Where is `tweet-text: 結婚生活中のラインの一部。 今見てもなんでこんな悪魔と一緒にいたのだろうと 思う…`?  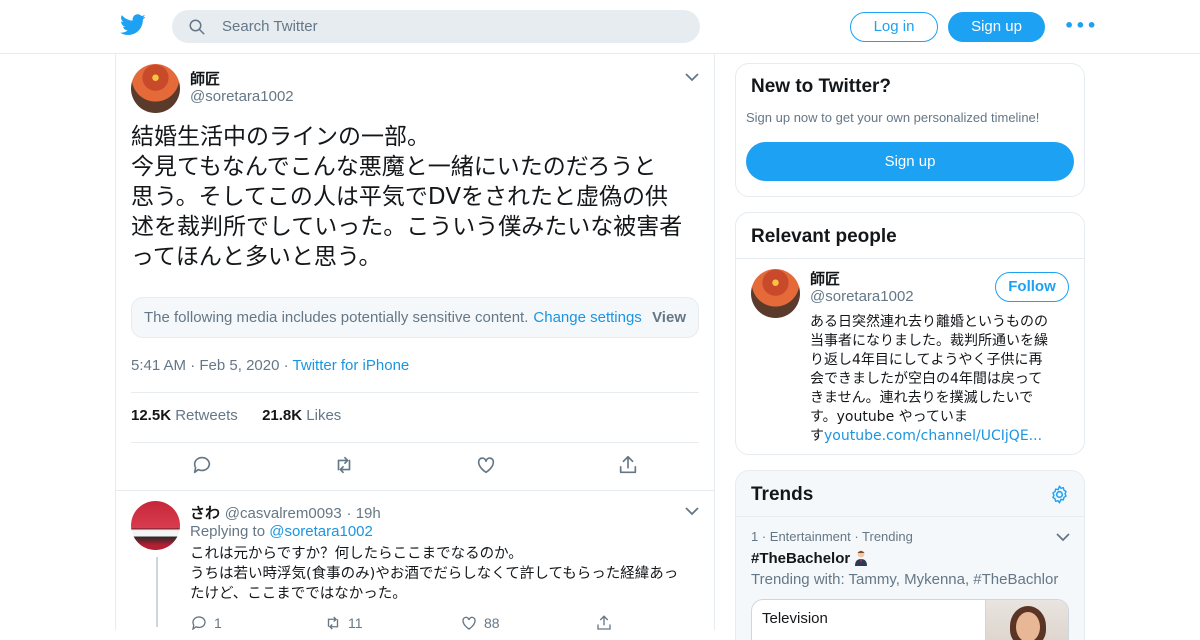 tweet-text: 結婚生活中のラインの一部。 今見てもなんでこんな悪魔と一緒にいたのだろうと 思う… is located at coordinates (418, 197).